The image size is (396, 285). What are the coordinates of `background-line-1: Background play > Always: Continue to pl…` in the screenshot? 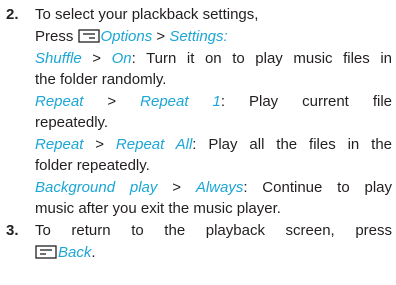 It's located at (213, 188).